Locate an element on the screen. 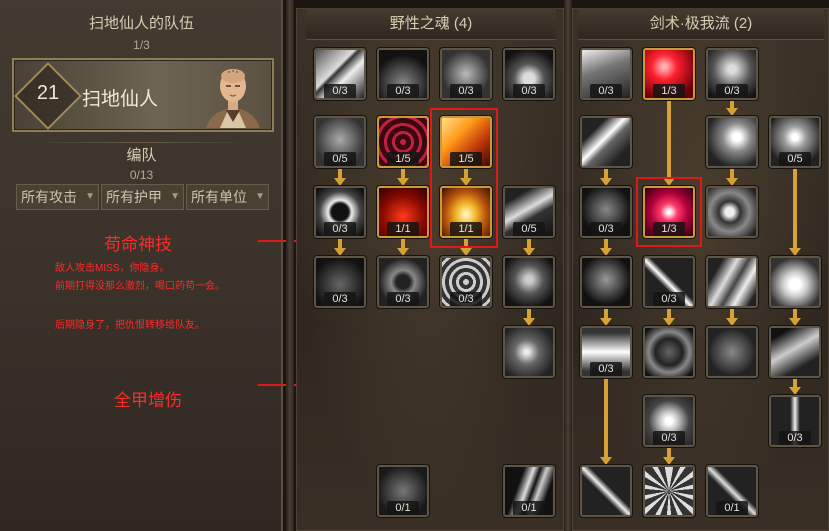  formation-title: 编队 is located at coordinates (141, 155).